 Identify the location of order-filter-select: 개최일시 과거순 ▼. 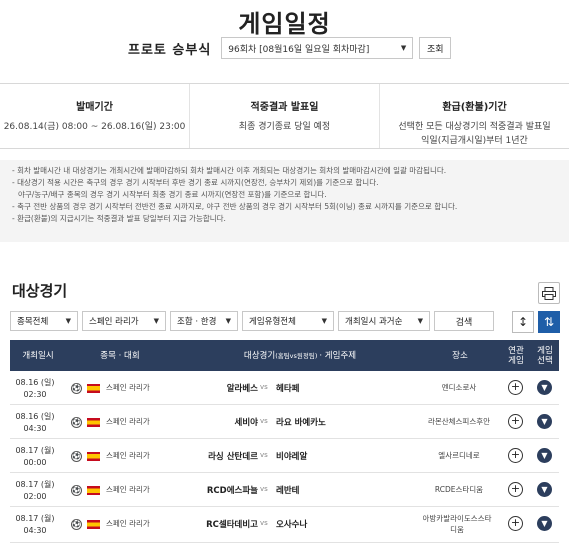
(384, 321).